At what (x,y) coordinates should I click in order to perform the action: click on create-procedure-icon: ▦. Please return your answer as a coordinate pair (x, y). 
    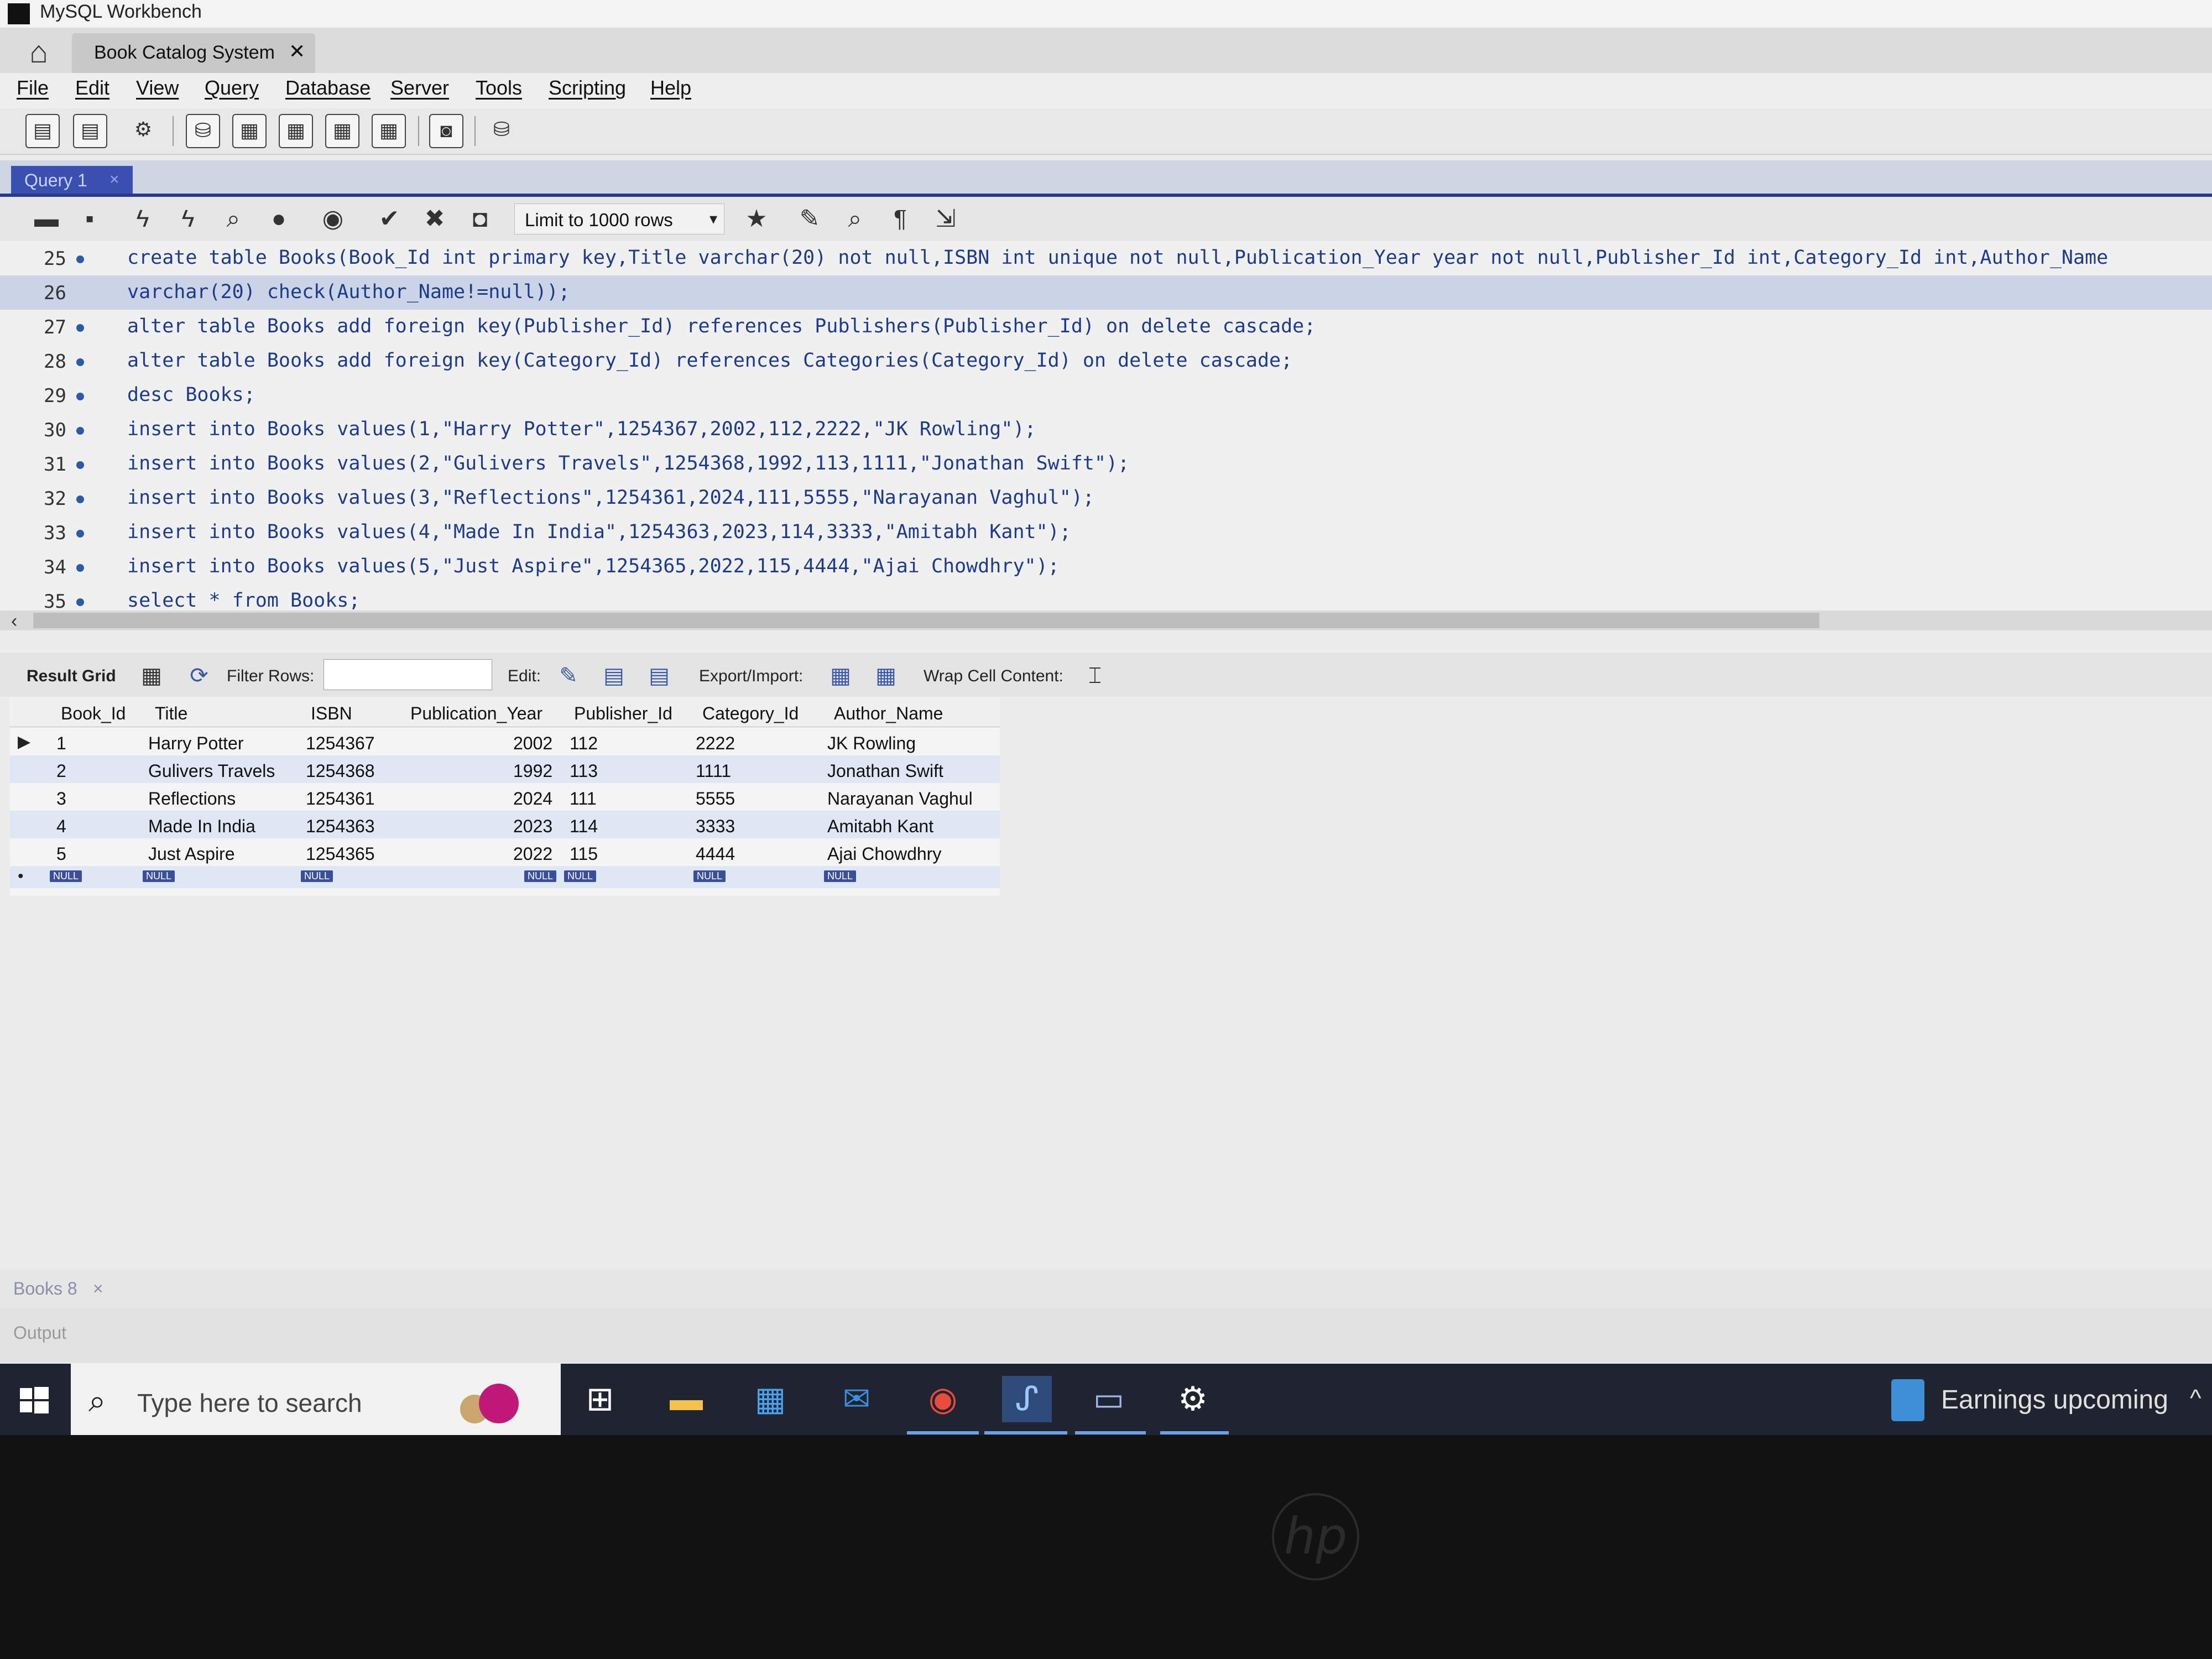
    Looking at the image, I should click on (342, 131).